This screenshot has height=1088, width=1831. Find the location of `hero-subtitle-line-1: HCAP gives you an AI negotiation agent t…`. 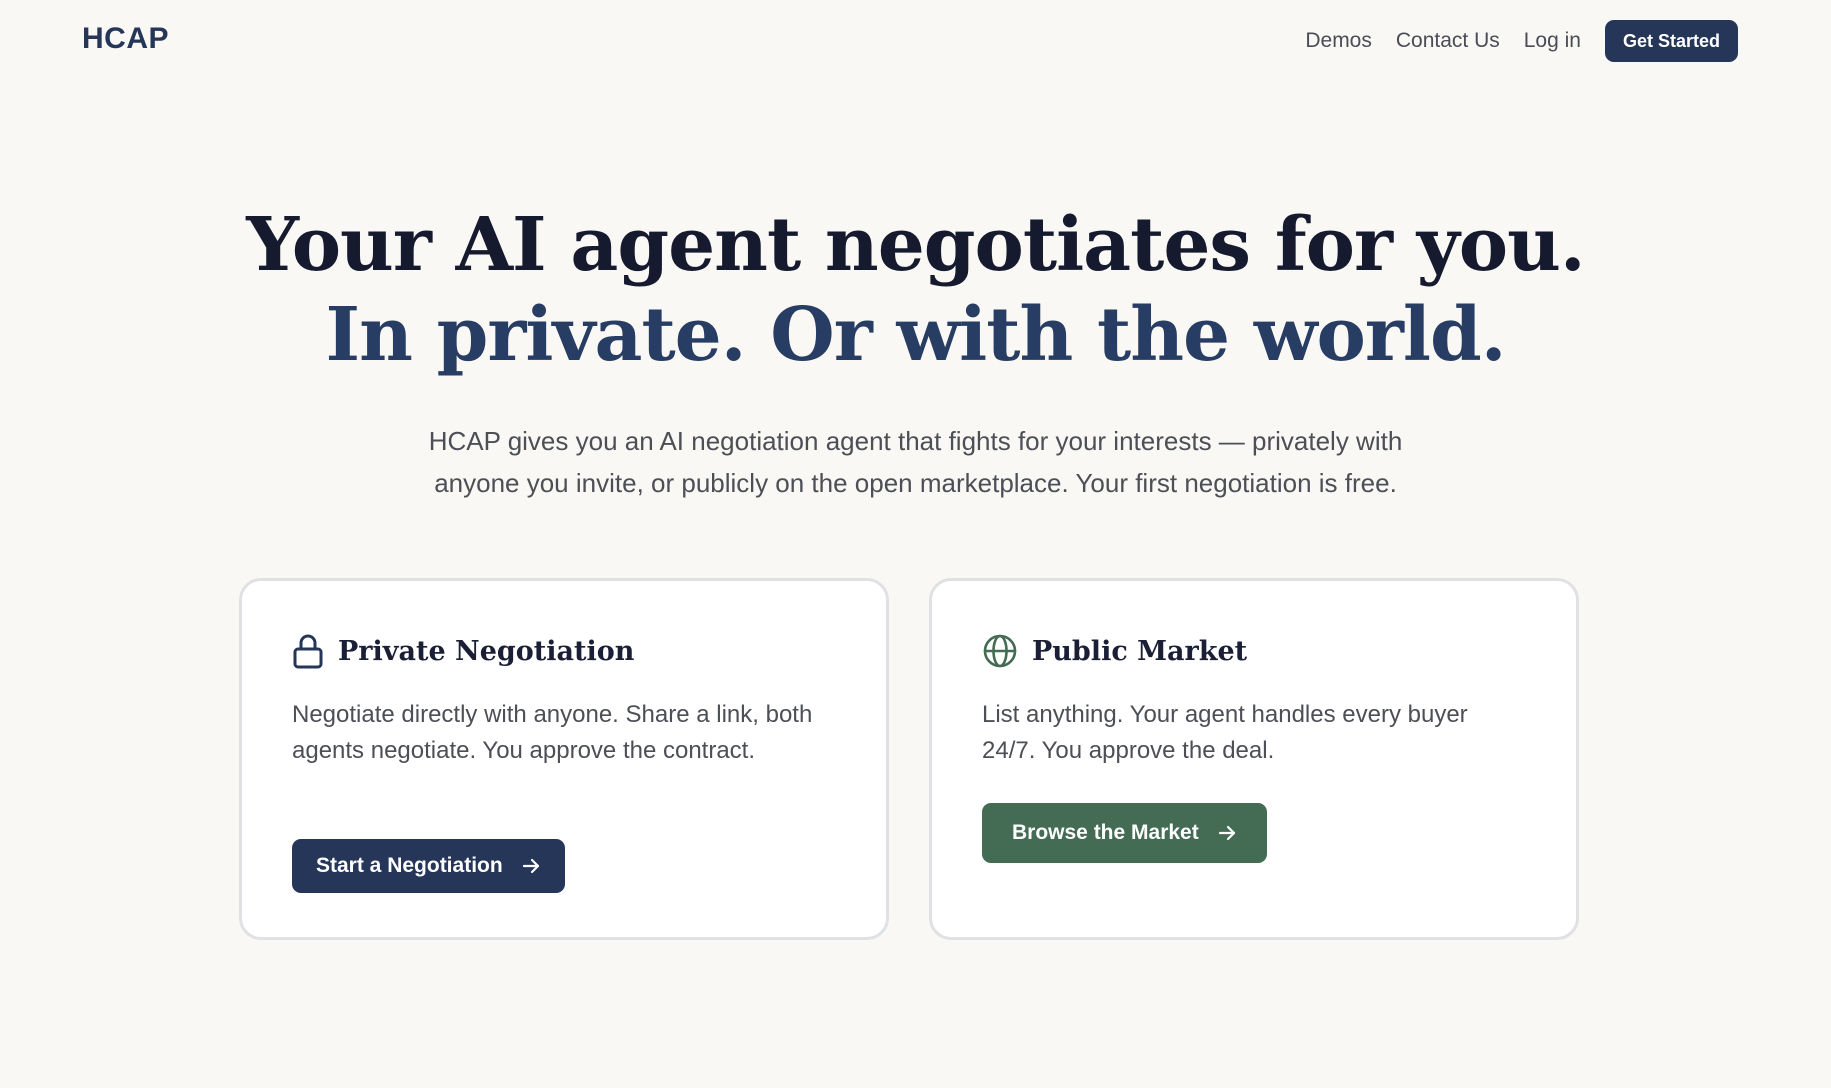

hero-subtitle-line-1: HCAP gives you an AI negotiation agent t… is located at coordinates (915, 441).